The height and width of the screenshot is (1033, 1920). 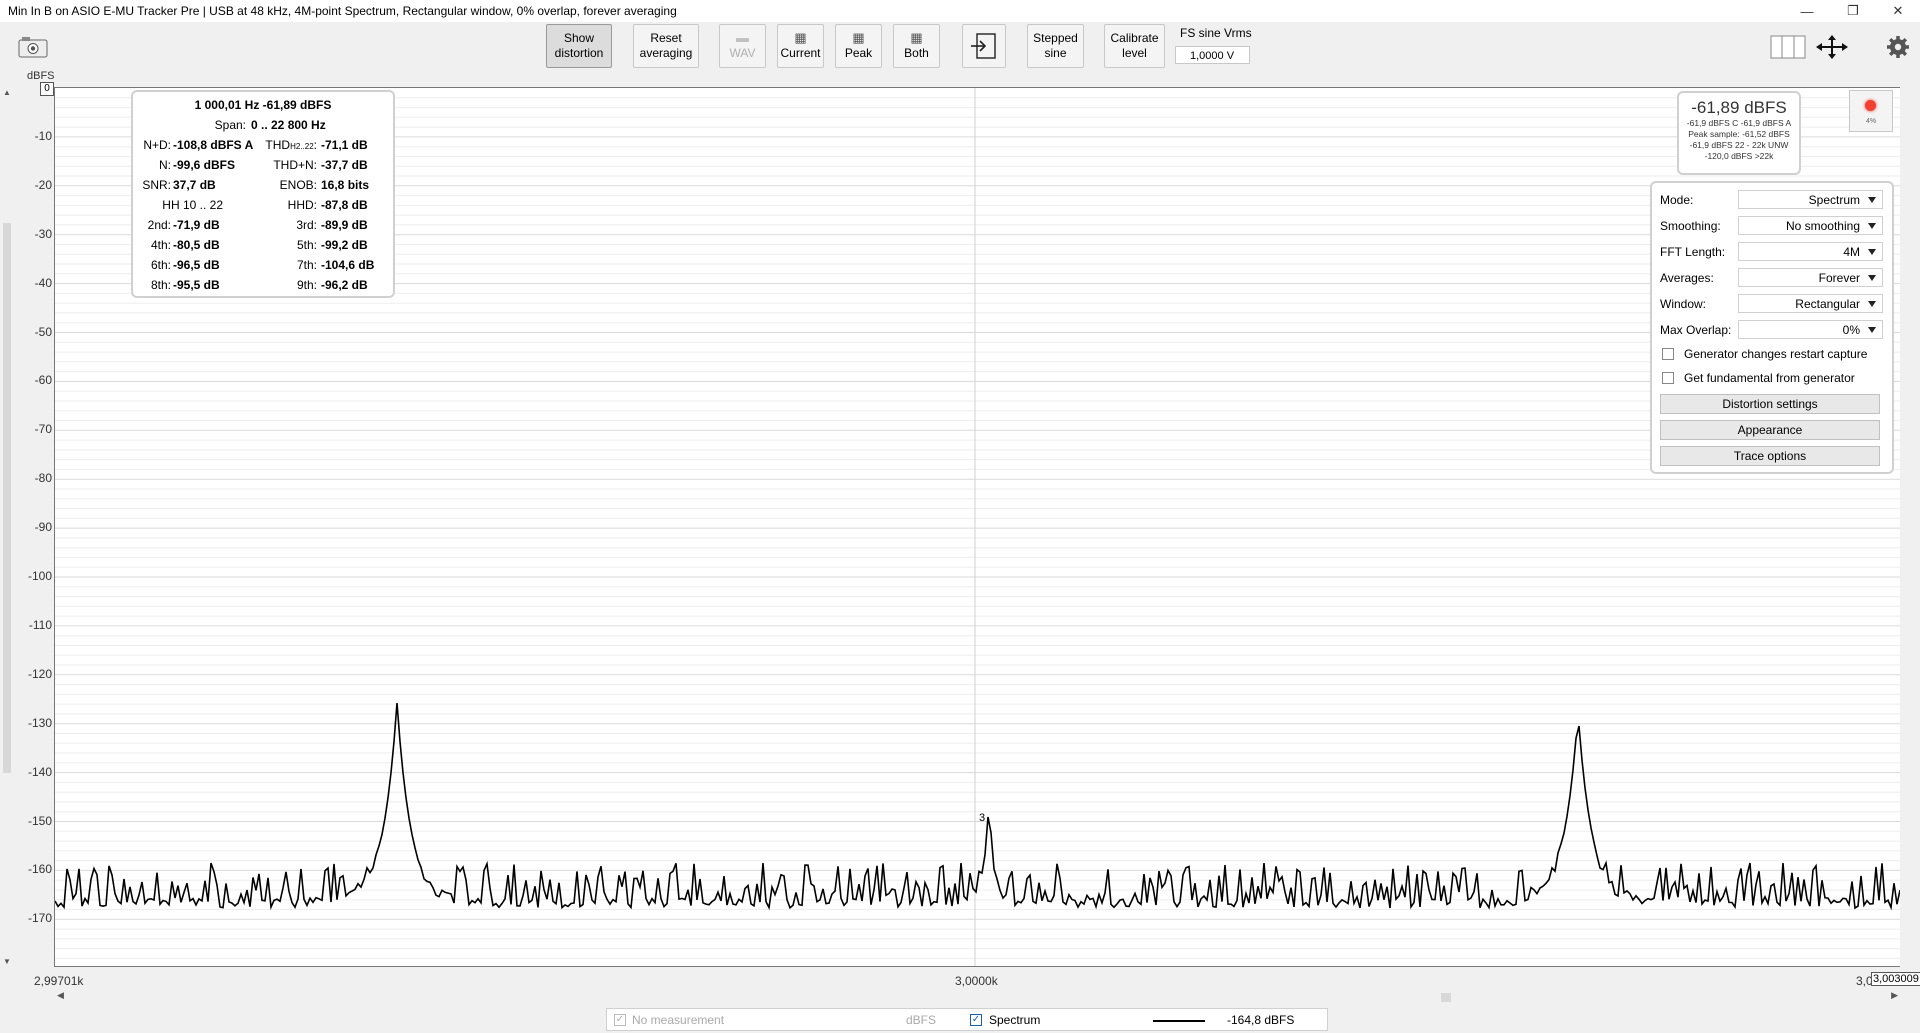 What do you see at coordinates (39, 722) in the screenshot?
I see `y-tick-label: -130` at bounding box center [39, 722].